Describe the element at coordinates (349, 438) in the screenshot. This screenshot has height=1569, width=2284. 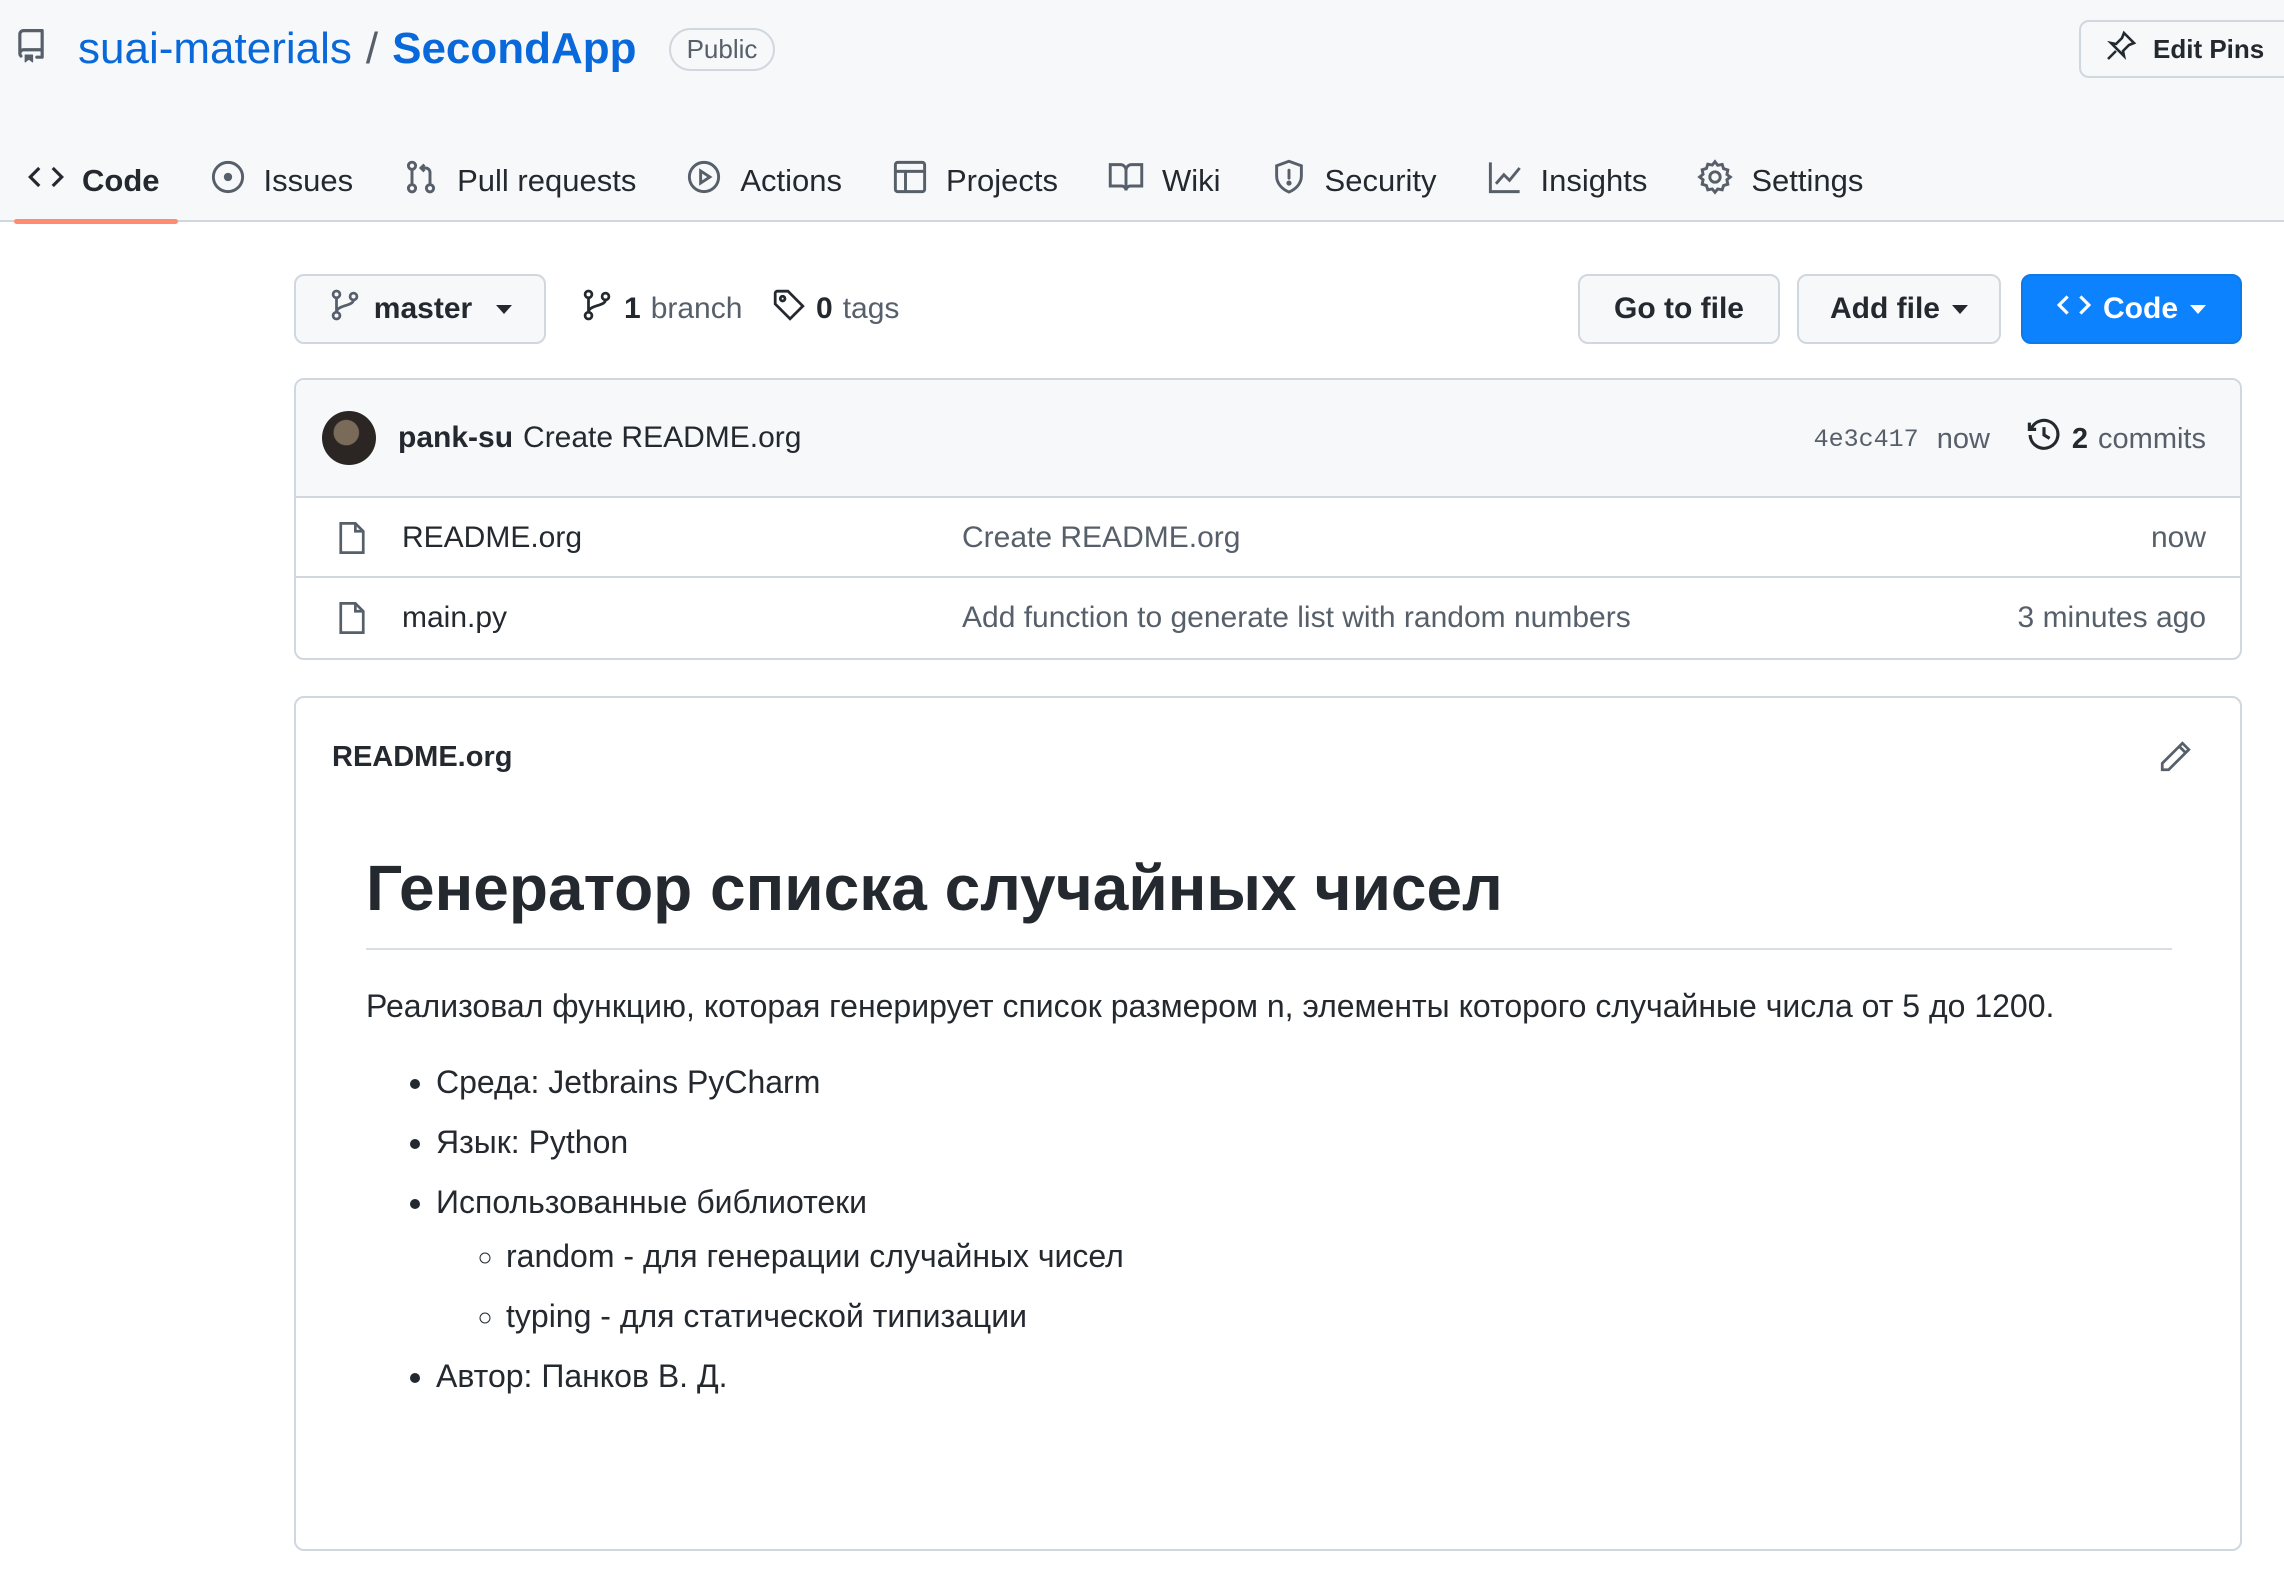
I see `avatar` at that location.